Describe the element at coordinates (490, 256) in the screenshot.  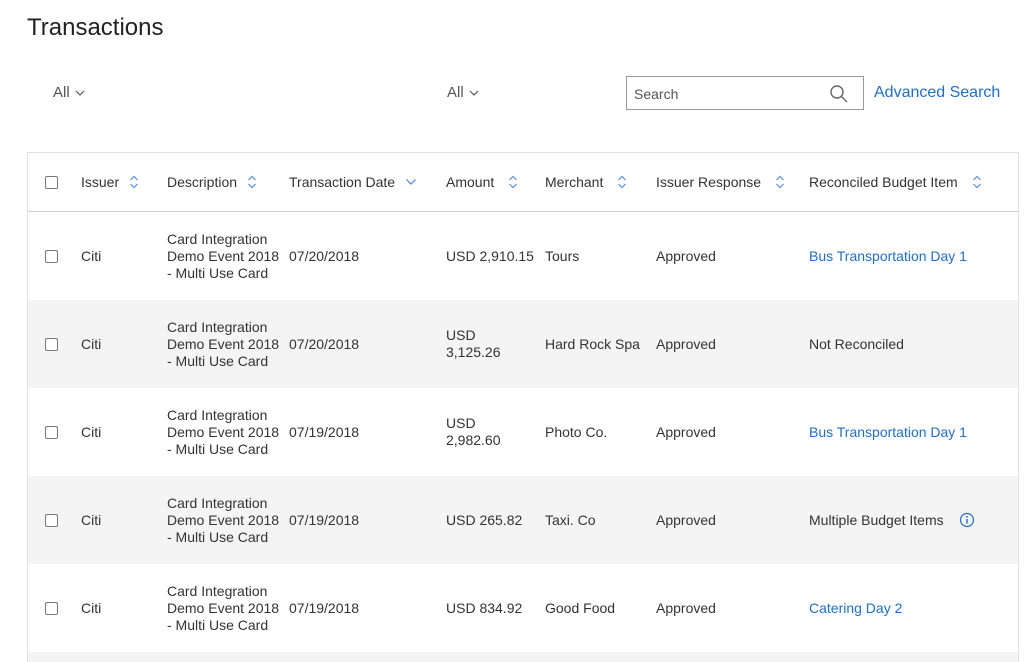
I see `amount-cell: USD 2,910.15` at that location.